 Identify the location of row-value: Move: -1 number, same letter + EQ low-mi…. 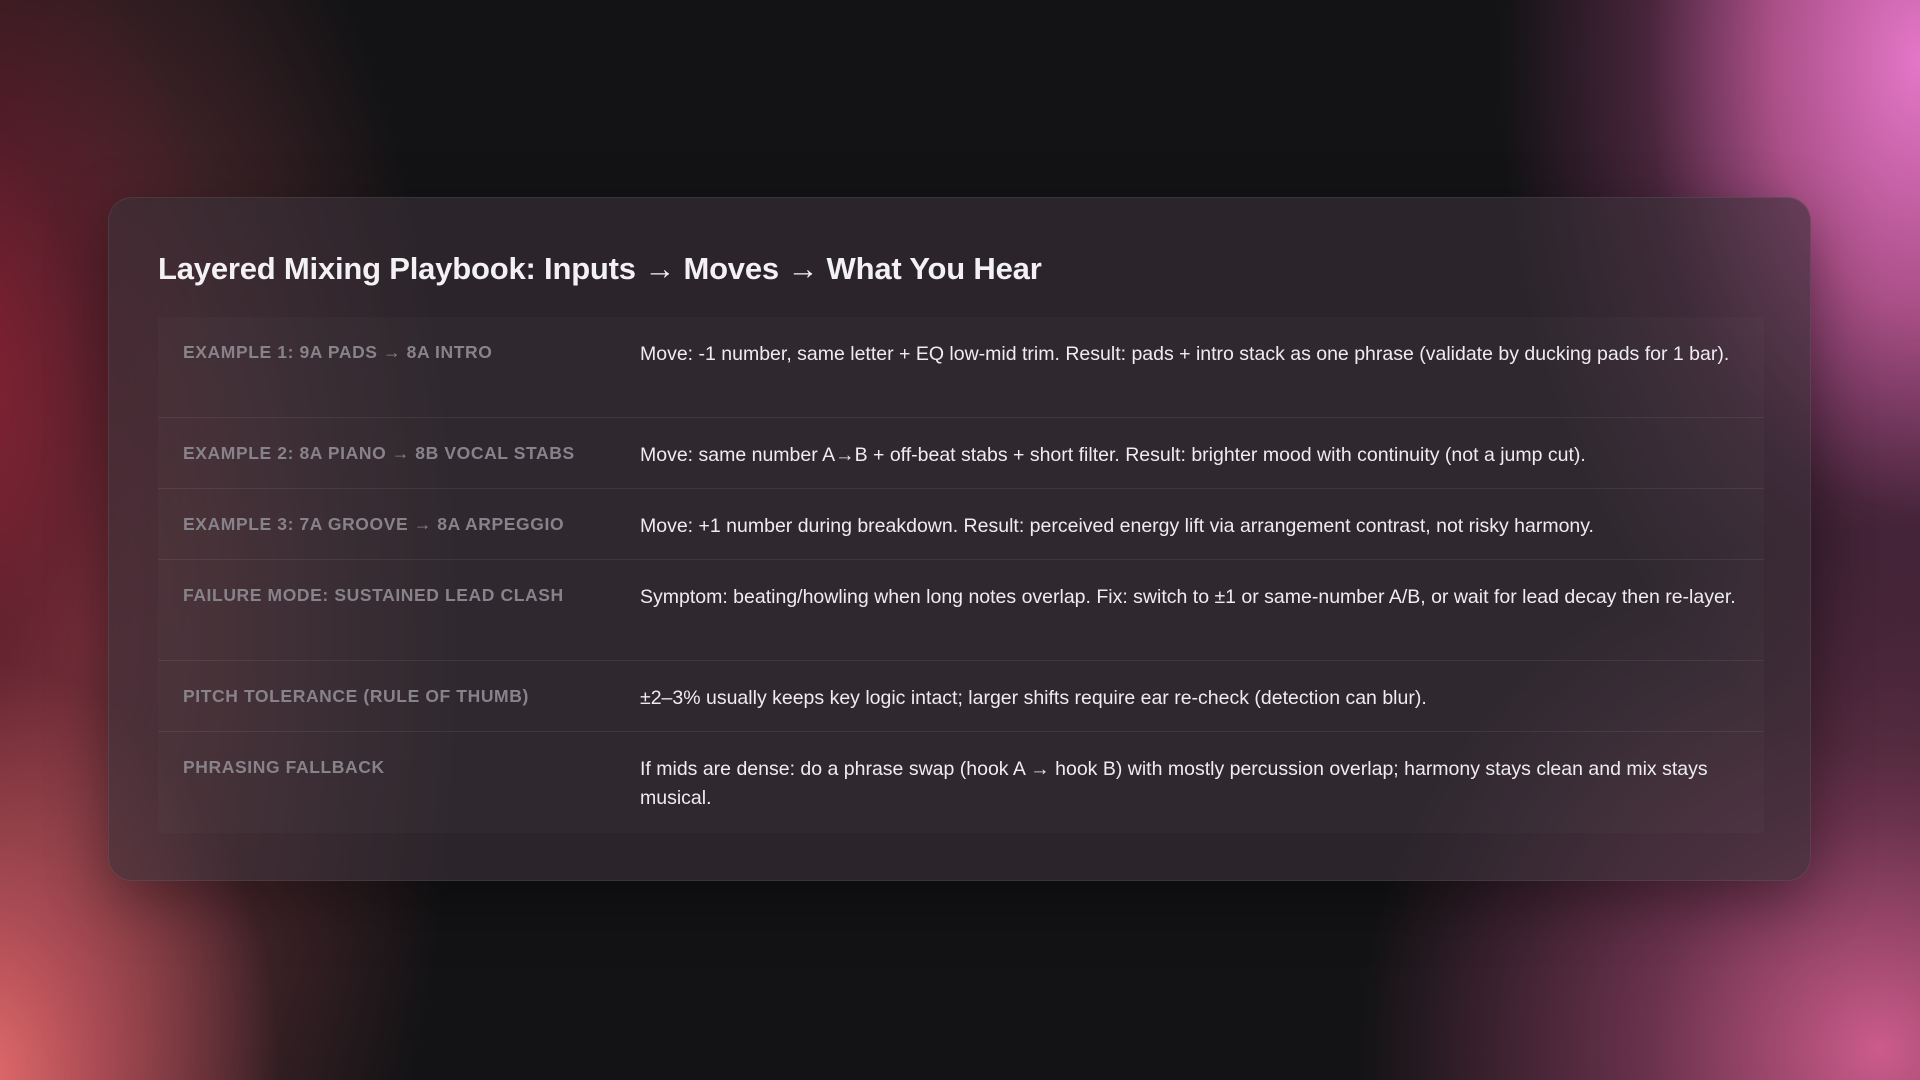
(1185, 354).